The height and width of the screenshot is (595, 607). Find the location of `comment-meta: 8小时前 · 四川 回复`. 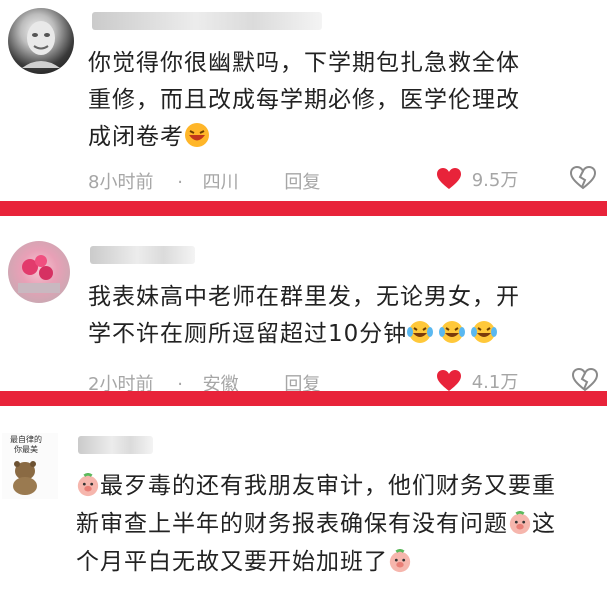

comment-meta: 8小时前 · 四川 回复 is located at coordinates (204, 181).